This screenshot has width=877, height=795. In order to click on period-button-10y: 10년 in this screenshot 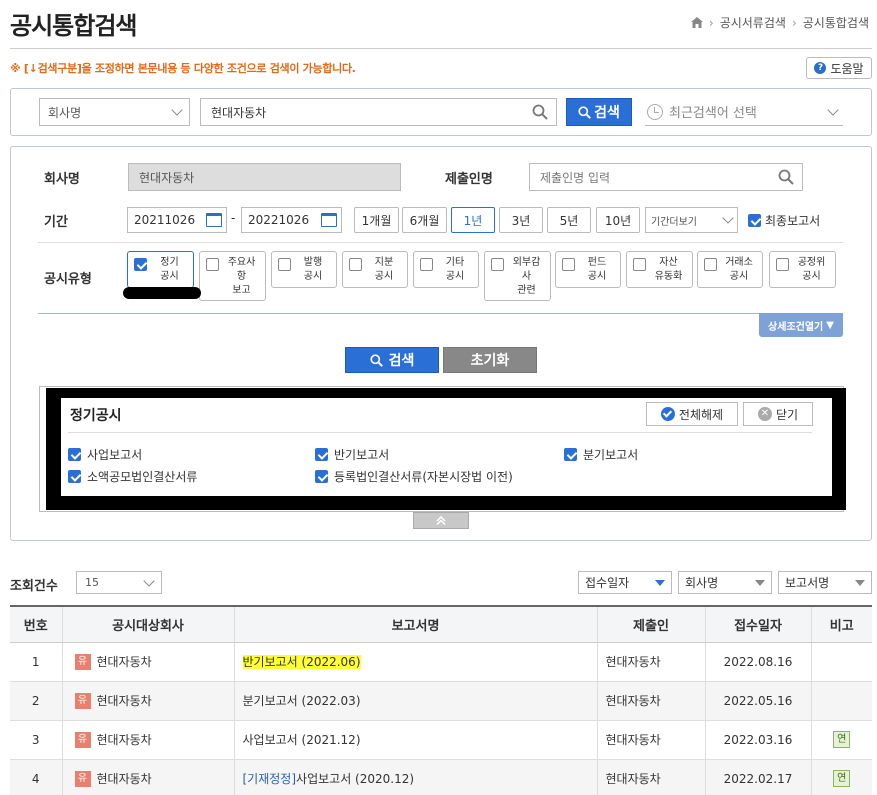, I will do `click(618, 220)`.